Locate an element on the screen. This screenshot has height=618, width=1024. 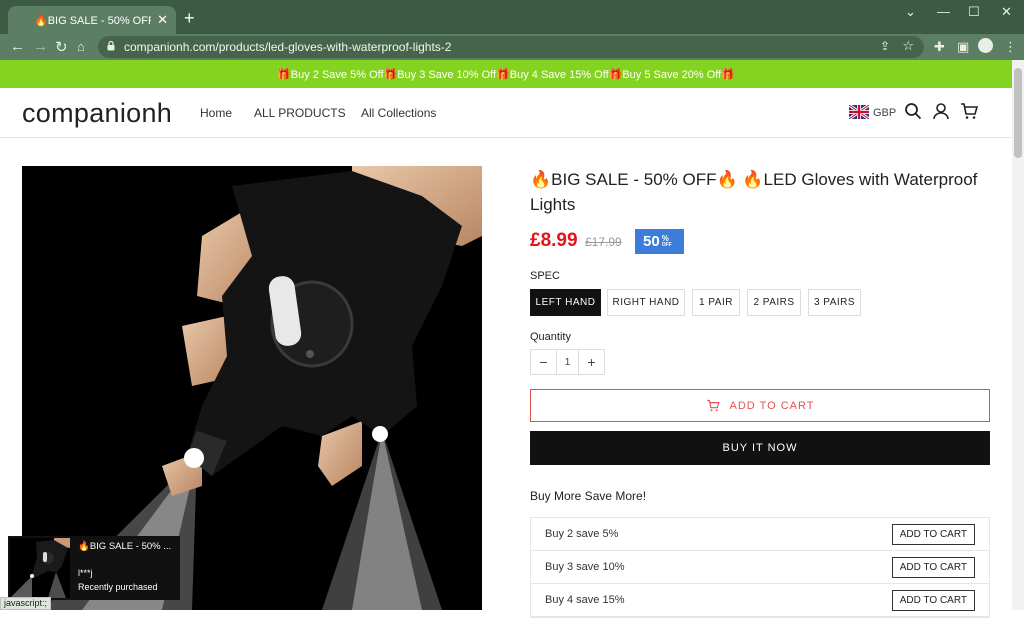
tab-title: 🔥BIG SALE - 50% OFF🔥 🔥LED is located at coordinates (92, 20).